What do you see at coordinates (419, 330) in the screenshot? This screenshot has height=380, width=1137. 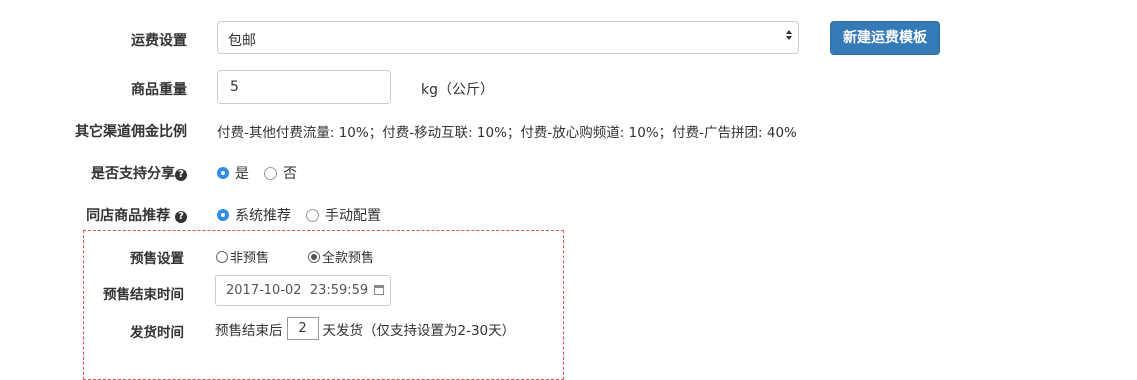 I see `ship-time-suffix: 天发货（仅支持设置为2-30天）` at bounding box center [419, 330].